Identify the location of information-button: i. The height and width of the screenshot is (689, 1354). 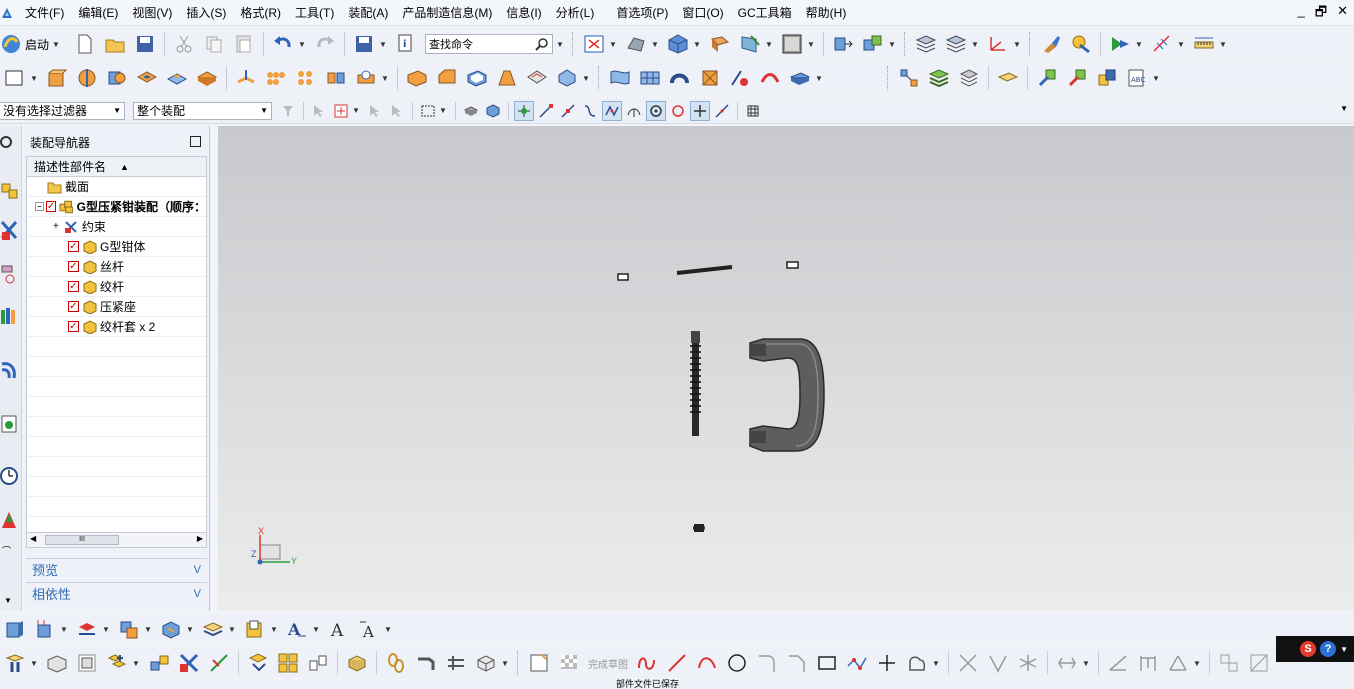
(406, 44).